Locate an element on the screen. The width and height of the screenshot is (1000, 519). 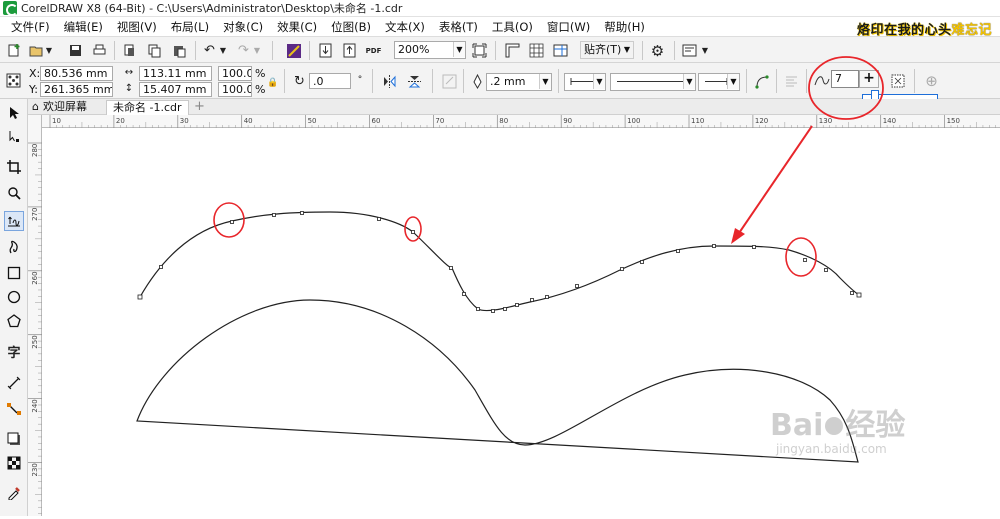
publish-pdf-icon: PDF is located at coordinates (373, 50).